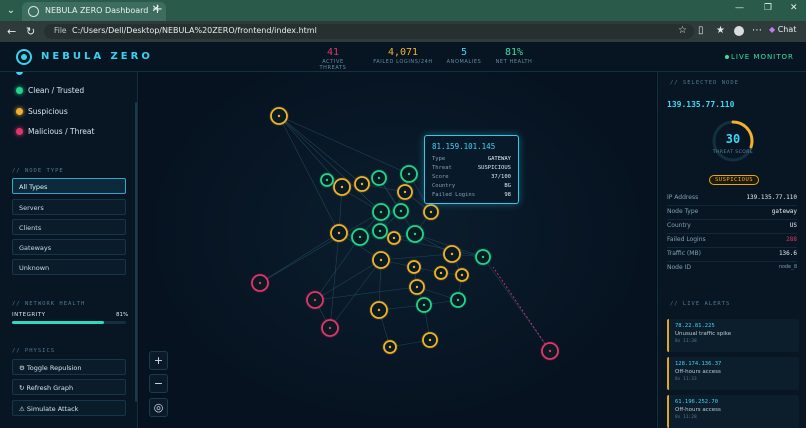  What do you see at coordinates (22, 368) in the screenshot?
I see `gear-icon: ⚙` at bounding box center [22, 368].